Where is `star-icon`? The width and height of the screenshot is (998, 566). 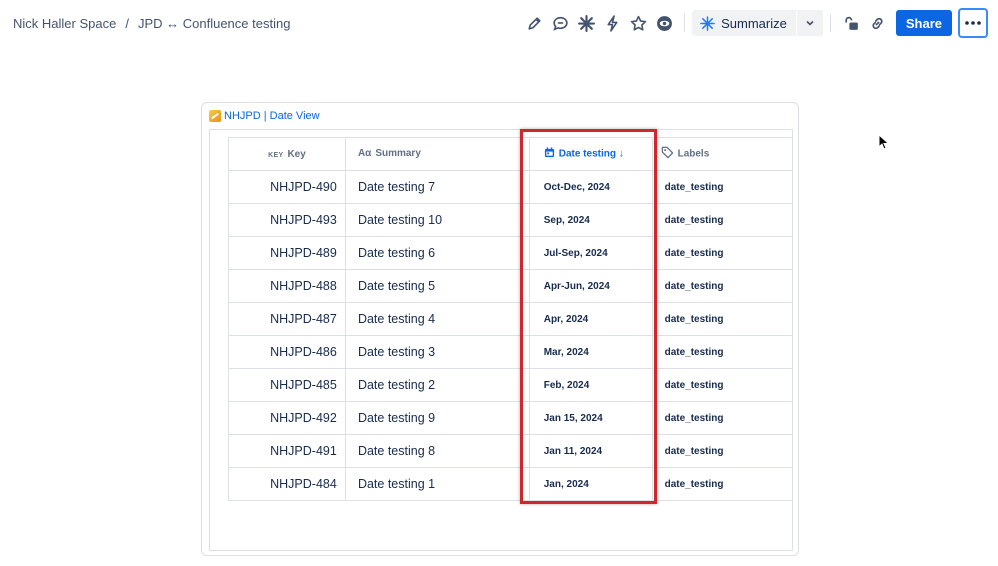 star-icon is located at coordinates (638, 23).